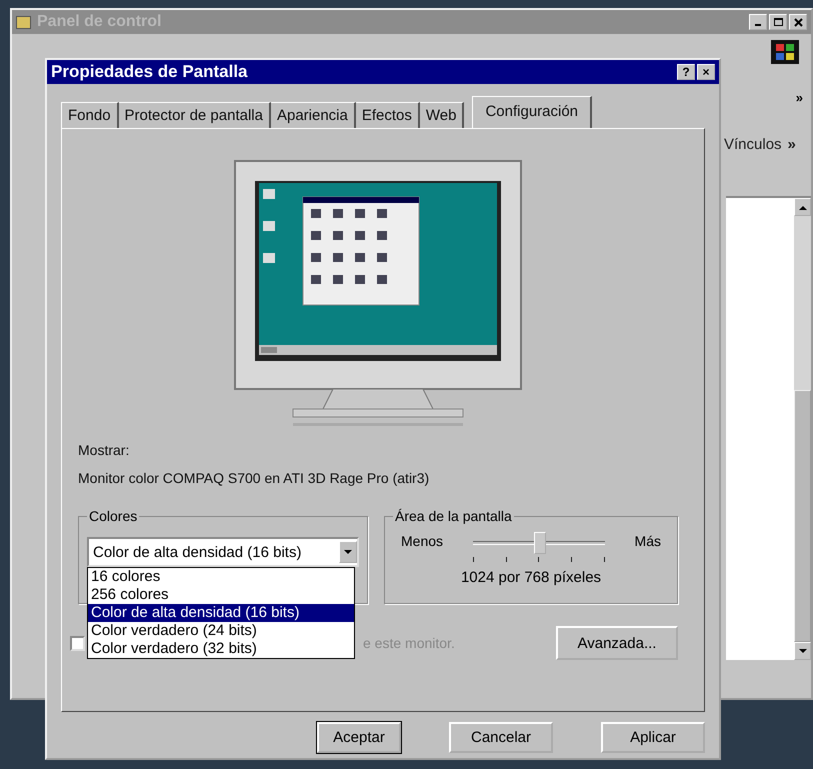 This screenshot has height=769, width=813. I want to click on tab: Protector de pantalla, so click(194, 115).